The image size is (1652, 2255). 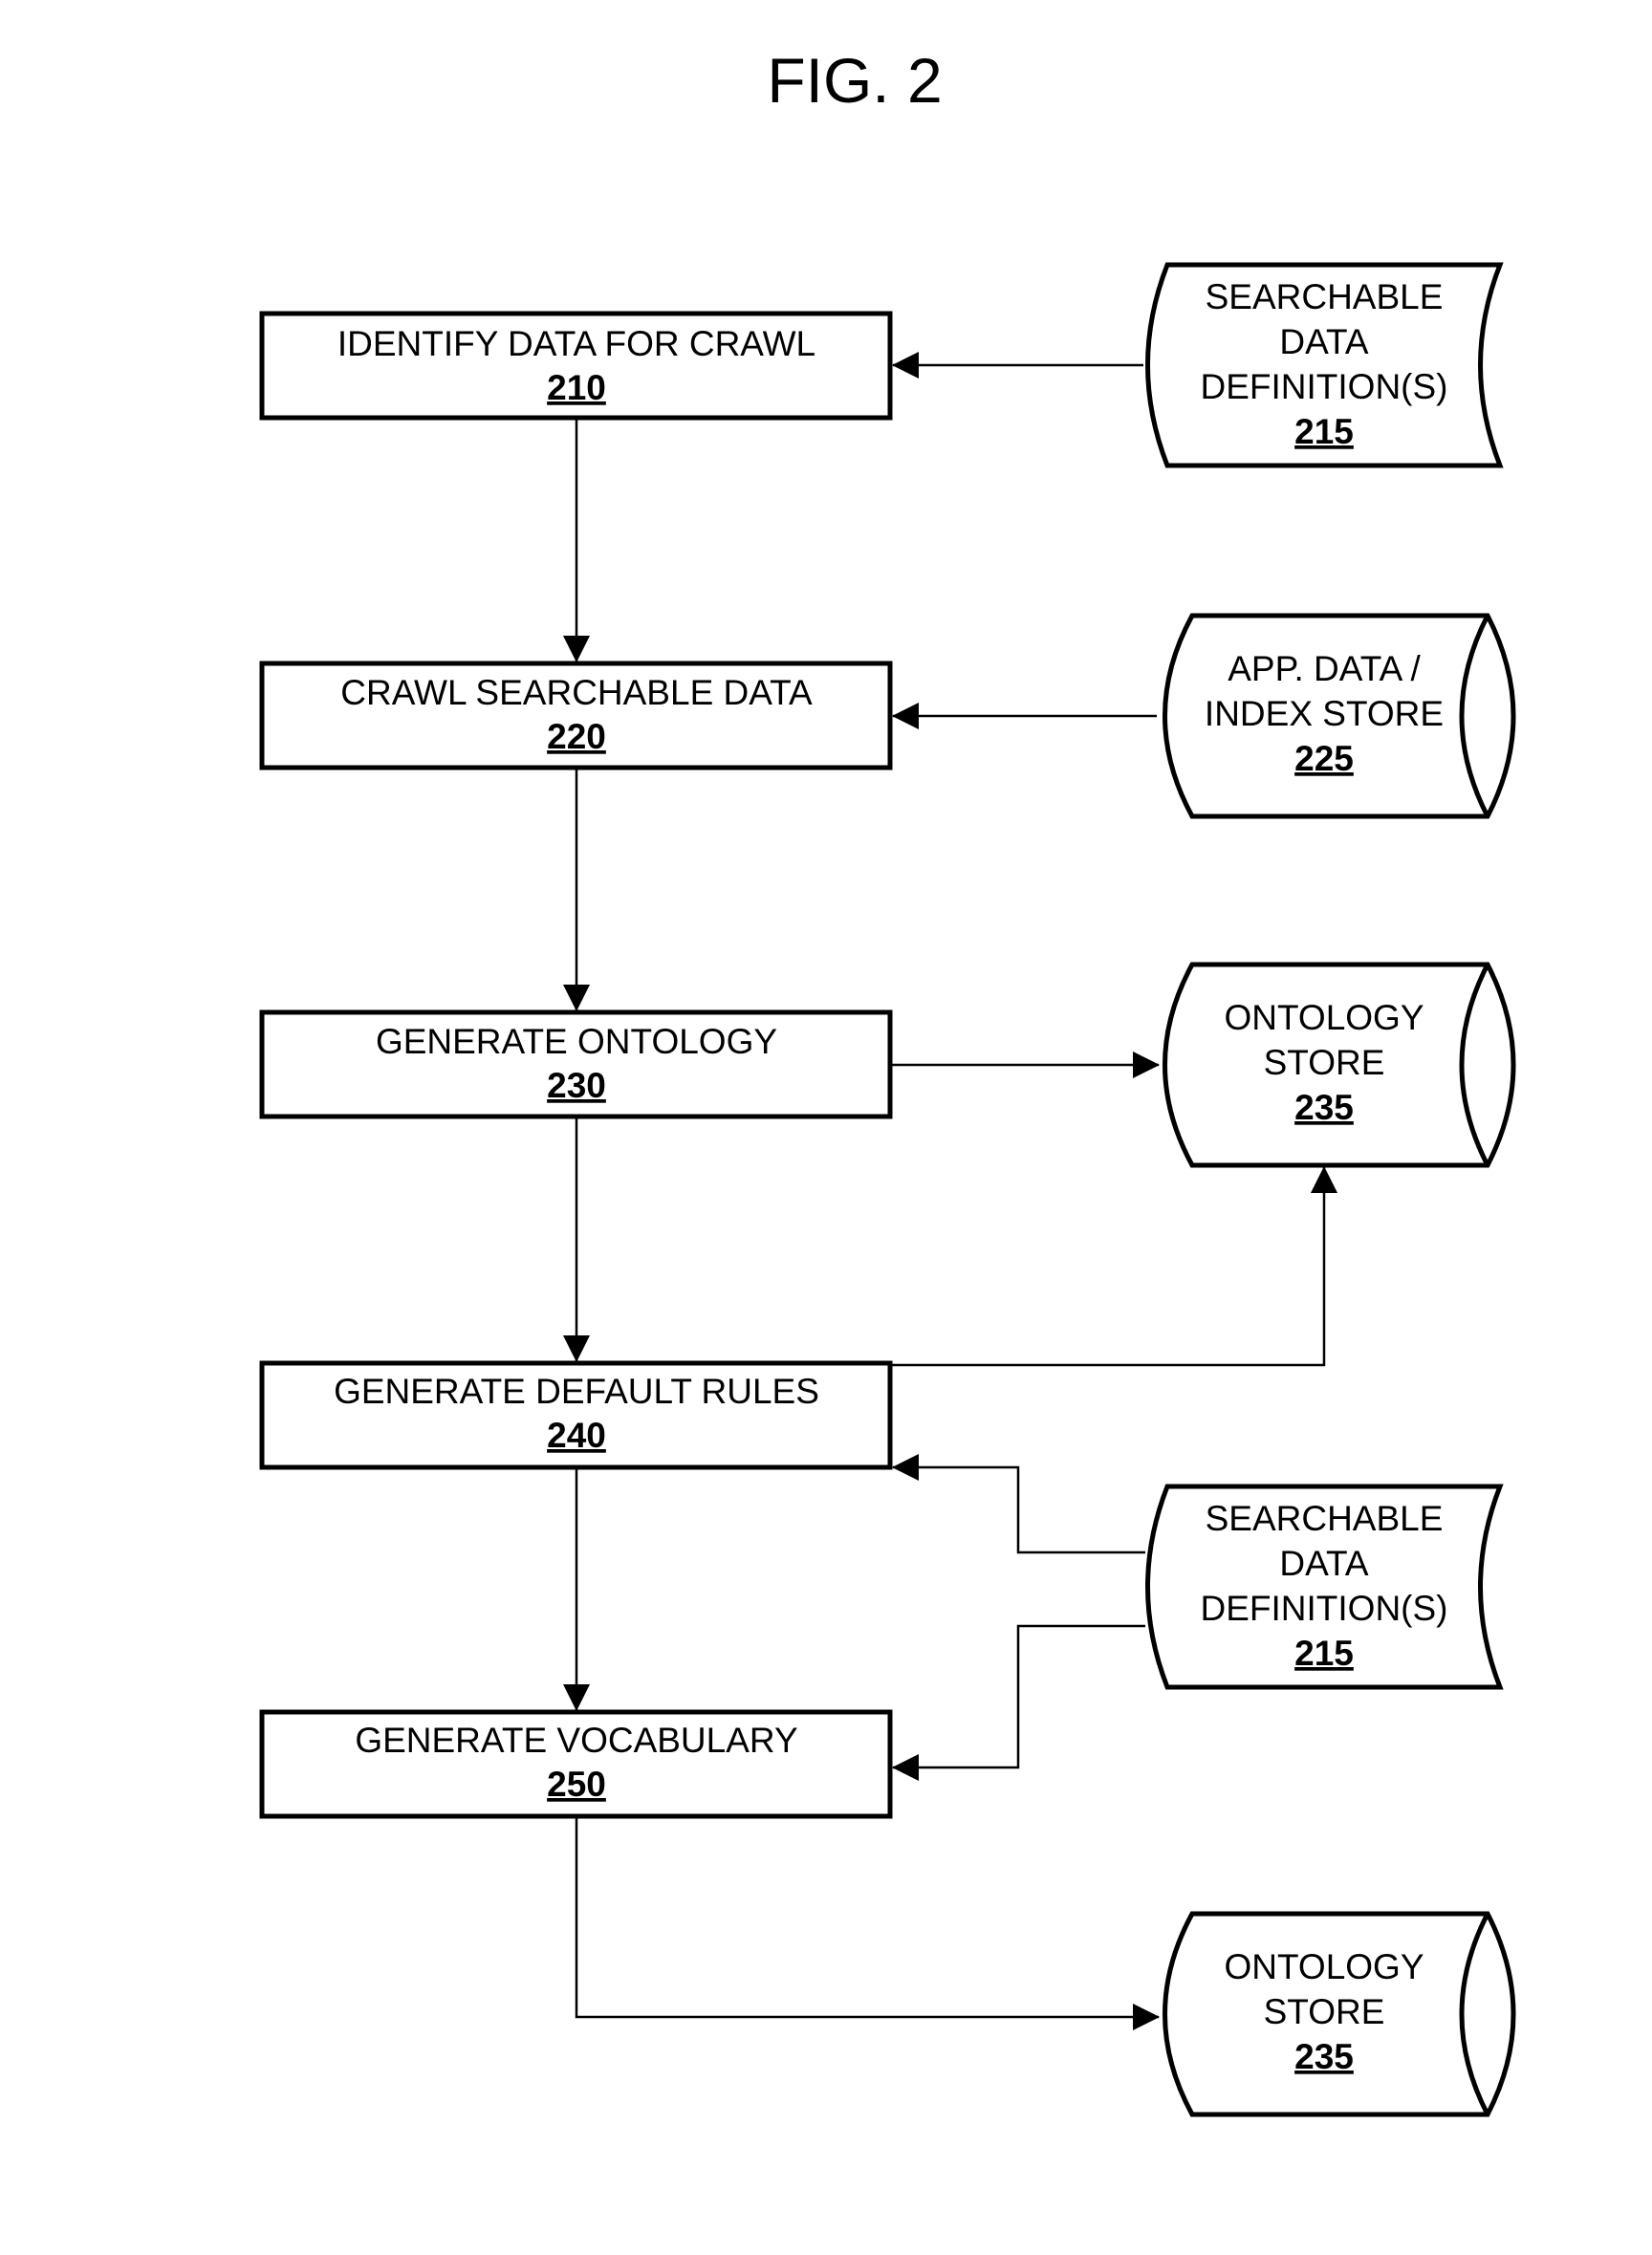 I want to click on data-source-235-bottom: ONTOLOGY STORE 235, so click(x=1339, y=2014).